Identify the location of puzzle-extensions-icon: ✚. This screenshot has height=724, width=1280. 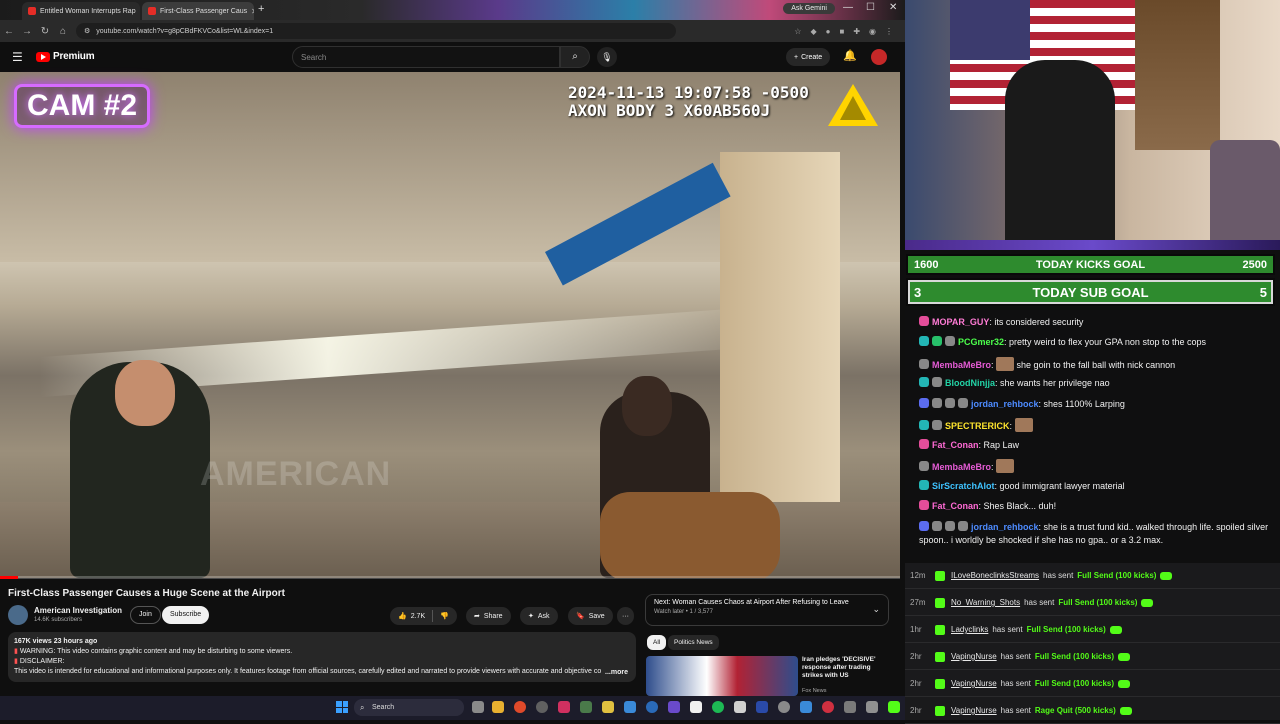
(856, 31).